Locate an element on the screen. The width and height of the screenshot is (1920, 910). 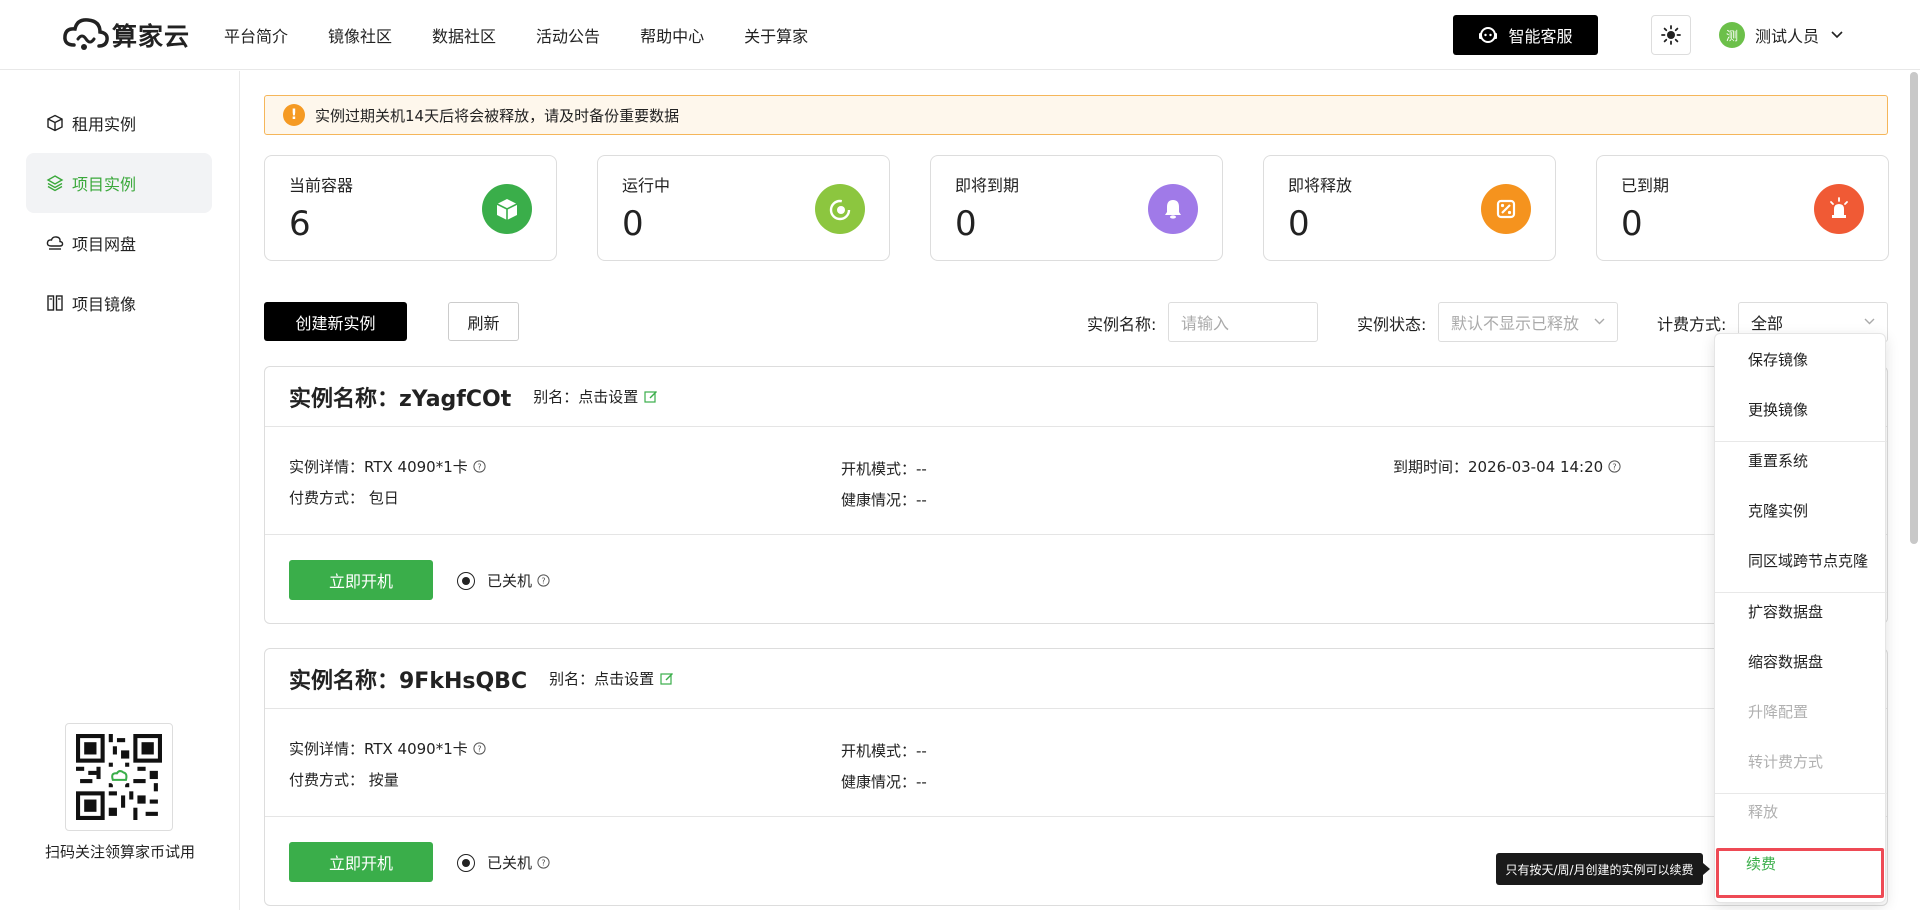
smart-service-label: 智能客服 is located at coordinates (1540, 36).